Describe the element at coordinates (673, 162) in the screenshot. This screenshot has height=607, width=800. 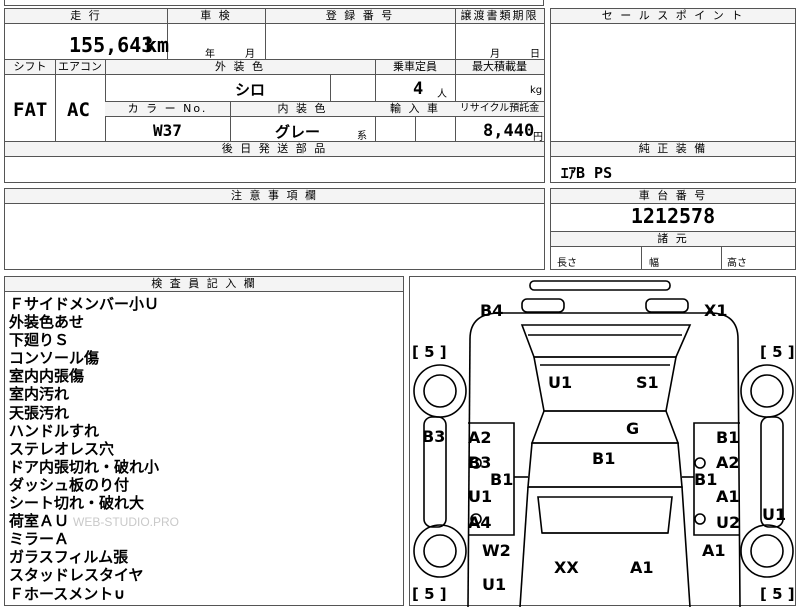
I see `genuine-equipment-box: 純 正 装 備 ｴｱB PS` at that location.